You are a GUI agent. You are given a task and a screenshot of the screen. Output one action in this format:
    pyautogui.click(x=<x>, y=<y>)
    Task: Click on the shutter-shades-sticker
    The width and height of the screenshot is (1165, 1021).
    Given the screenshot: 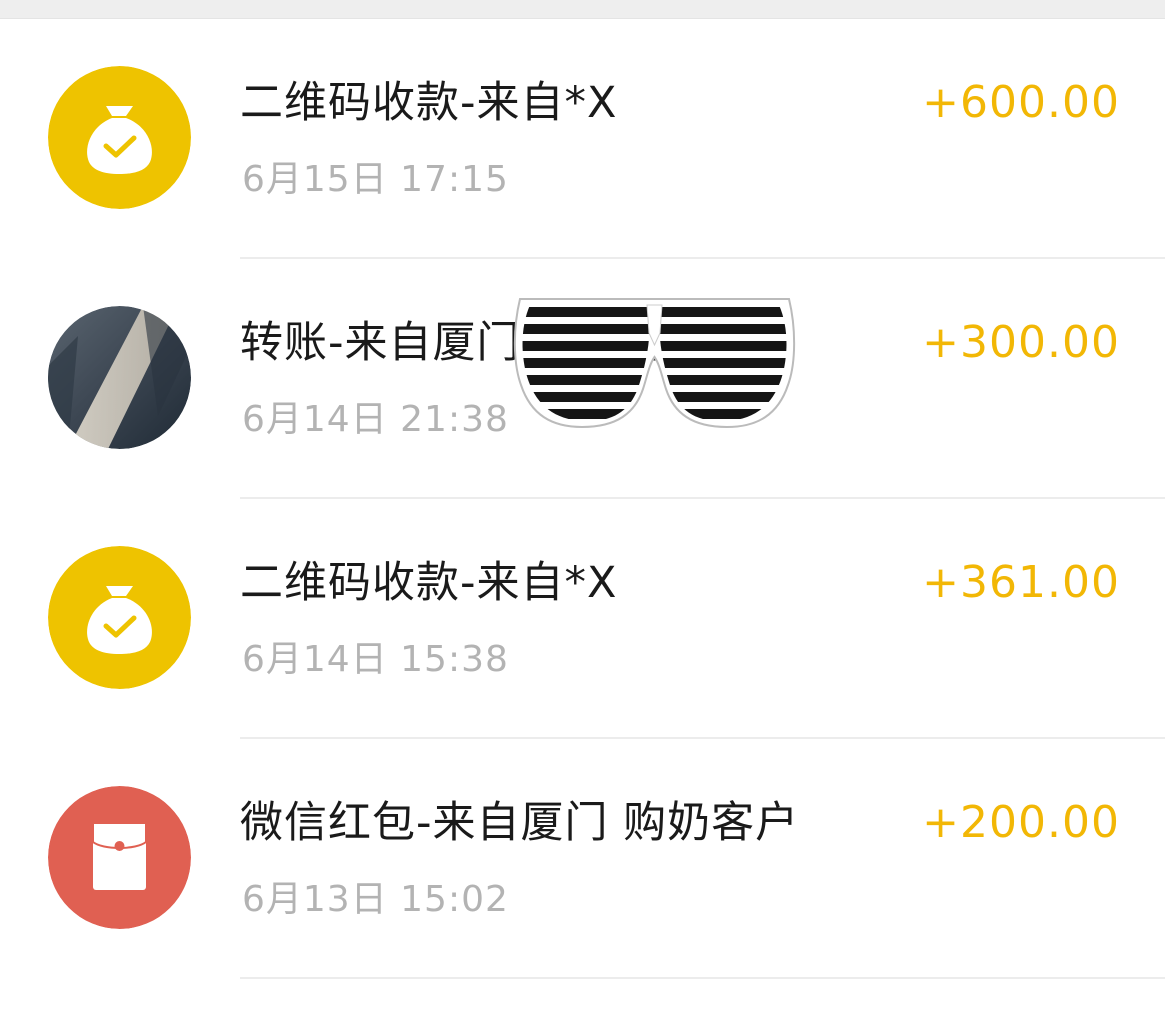 What is the action you would take?
    pyautogui.click(x=654, y=361)
    